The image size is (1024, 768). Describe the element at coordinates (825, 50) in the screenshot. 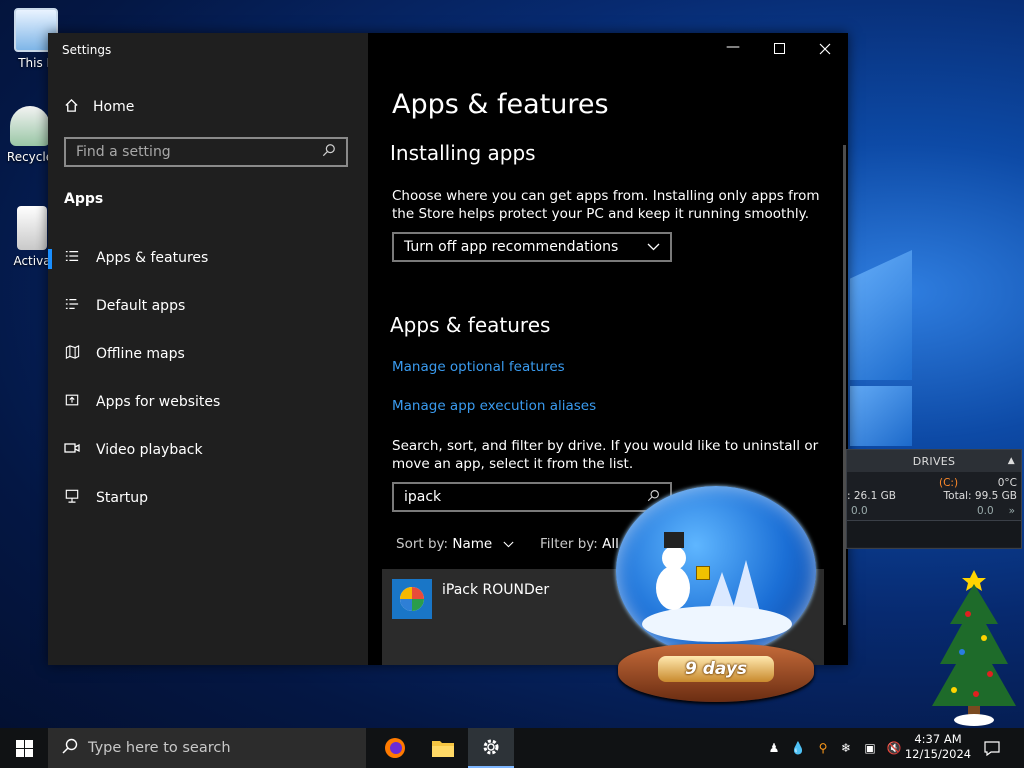

I see `close-button` at that location.